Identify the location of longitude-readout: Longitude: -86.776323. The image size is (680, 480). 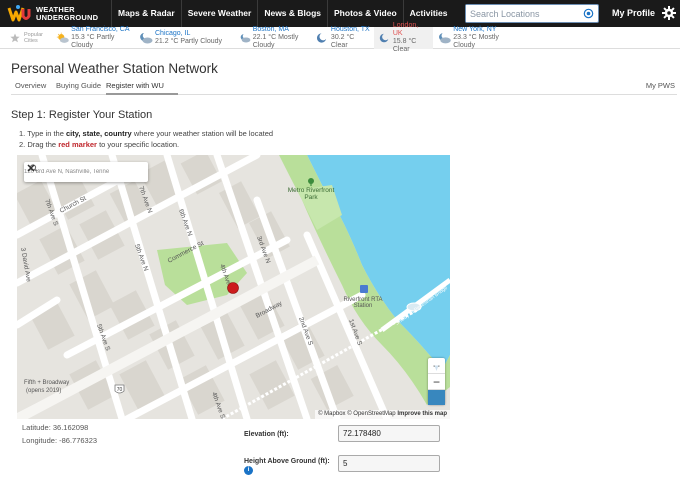
(60, 440).